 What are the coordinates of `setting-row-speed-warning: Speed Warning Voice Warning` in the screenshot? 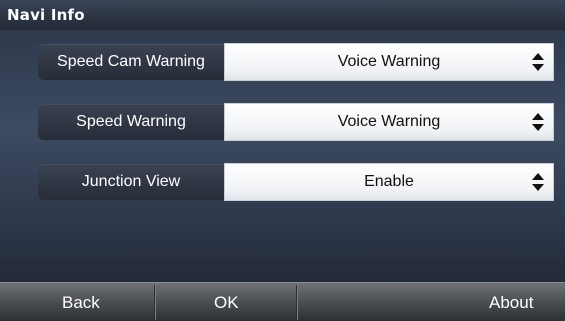 It's located at (296, 122).